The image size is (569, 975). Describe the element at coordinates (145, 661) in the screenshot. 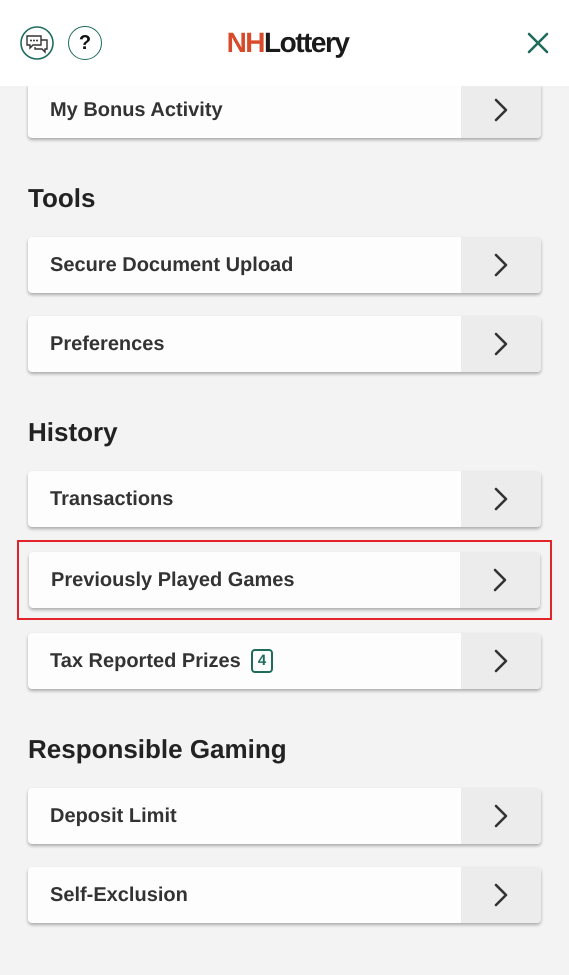

I see `menu-item-label: Tax Reported Prizes` at that location.